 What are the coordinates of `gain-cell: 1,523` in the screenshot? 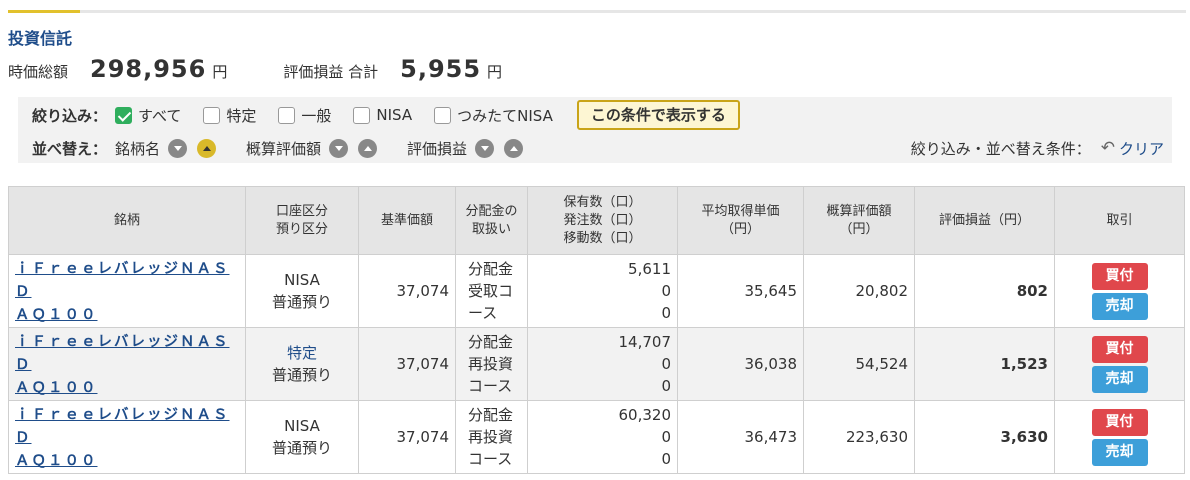 It's located at (984, 364).